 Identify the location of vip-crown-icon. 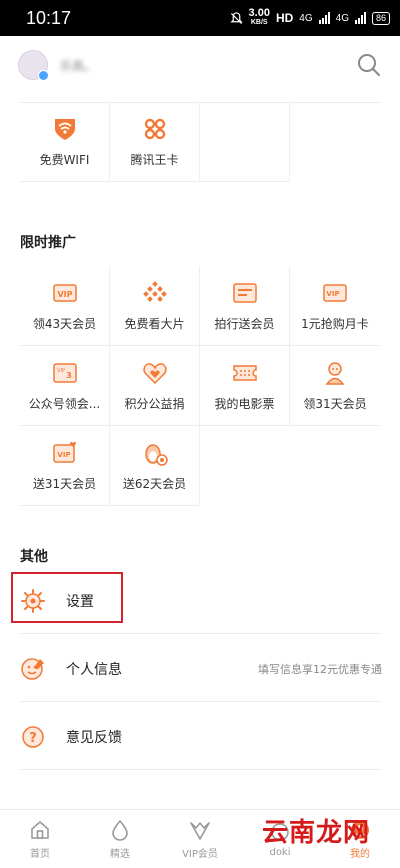
(200, 830).